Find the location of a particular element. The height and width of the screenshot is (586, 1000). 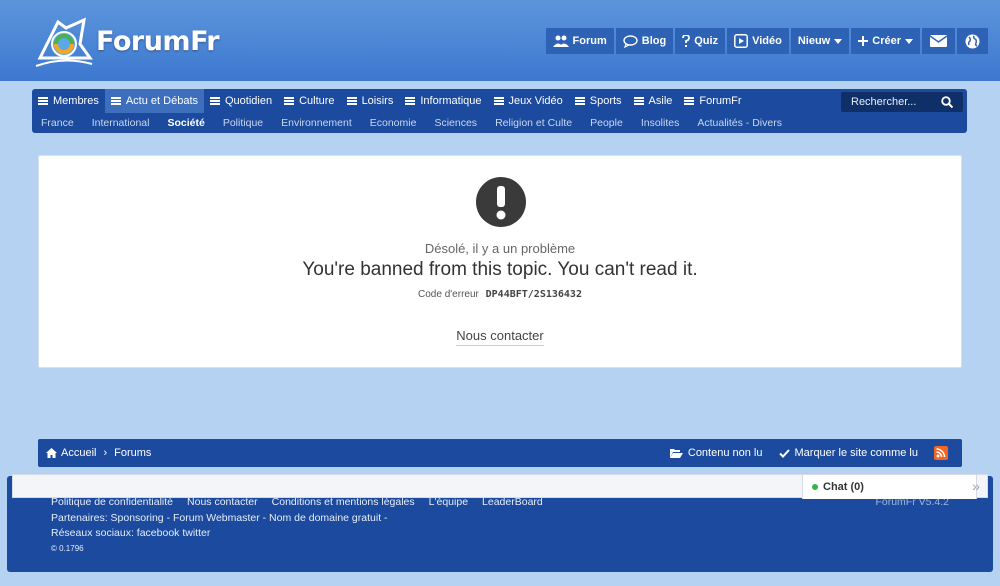

search-box is located at coordinates (902, 102).